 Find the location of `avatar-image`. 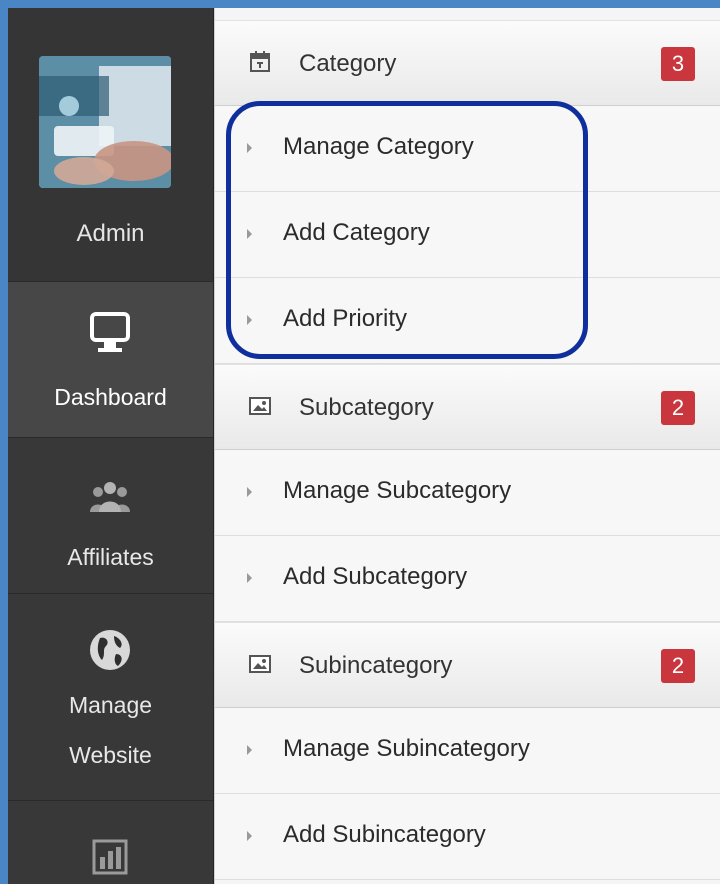

avatar-image is located at coordinates (105, 122).